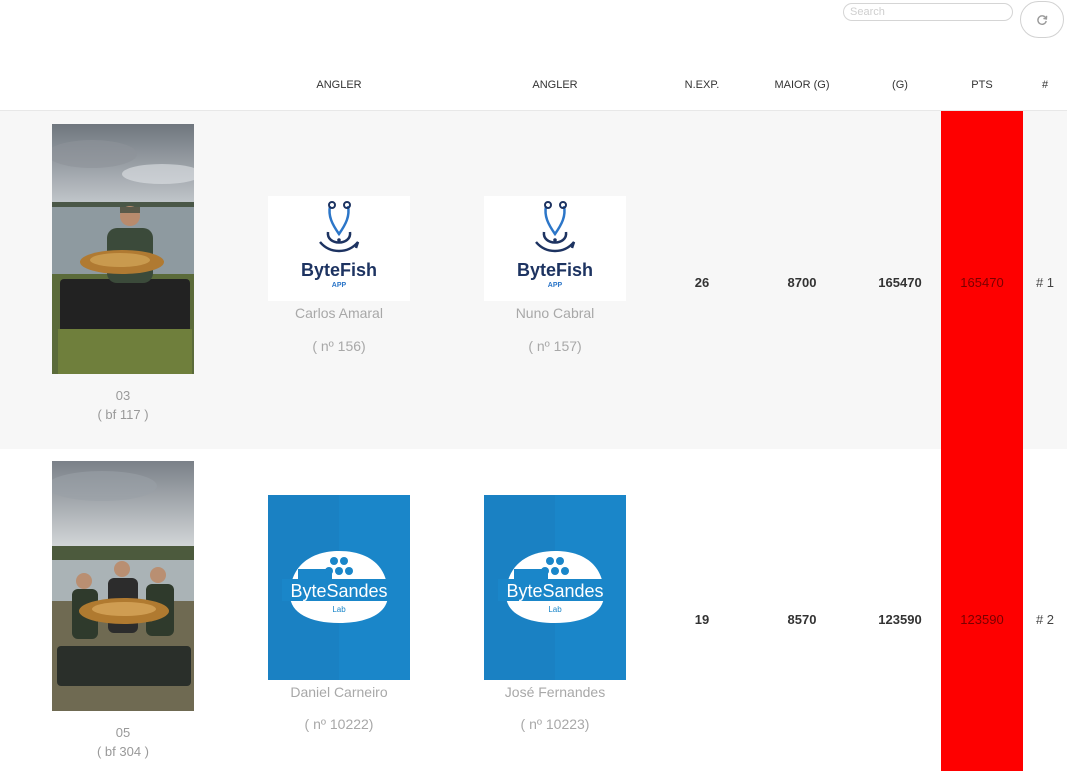 The height and width of the screenshot is (771, 1067). I want to click on team-number: 05, so click(123, 732).